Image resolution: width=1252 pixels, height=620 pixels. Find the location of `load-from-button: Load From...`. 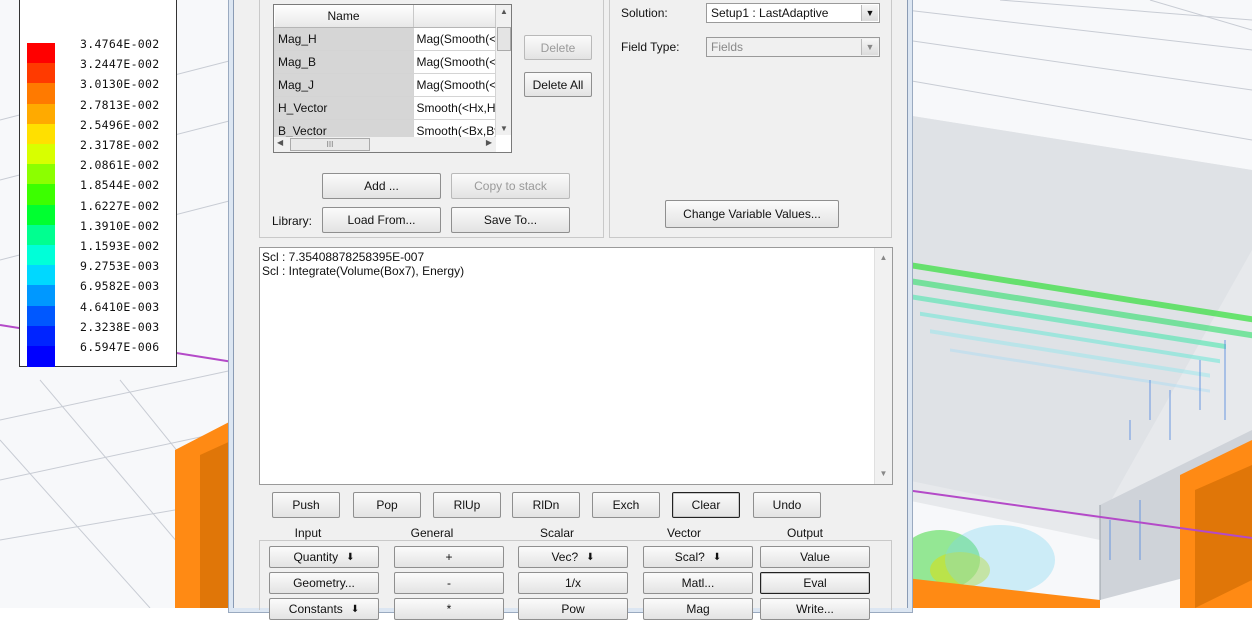

load-from-button: Load From... is located at coordinates (381, 220).